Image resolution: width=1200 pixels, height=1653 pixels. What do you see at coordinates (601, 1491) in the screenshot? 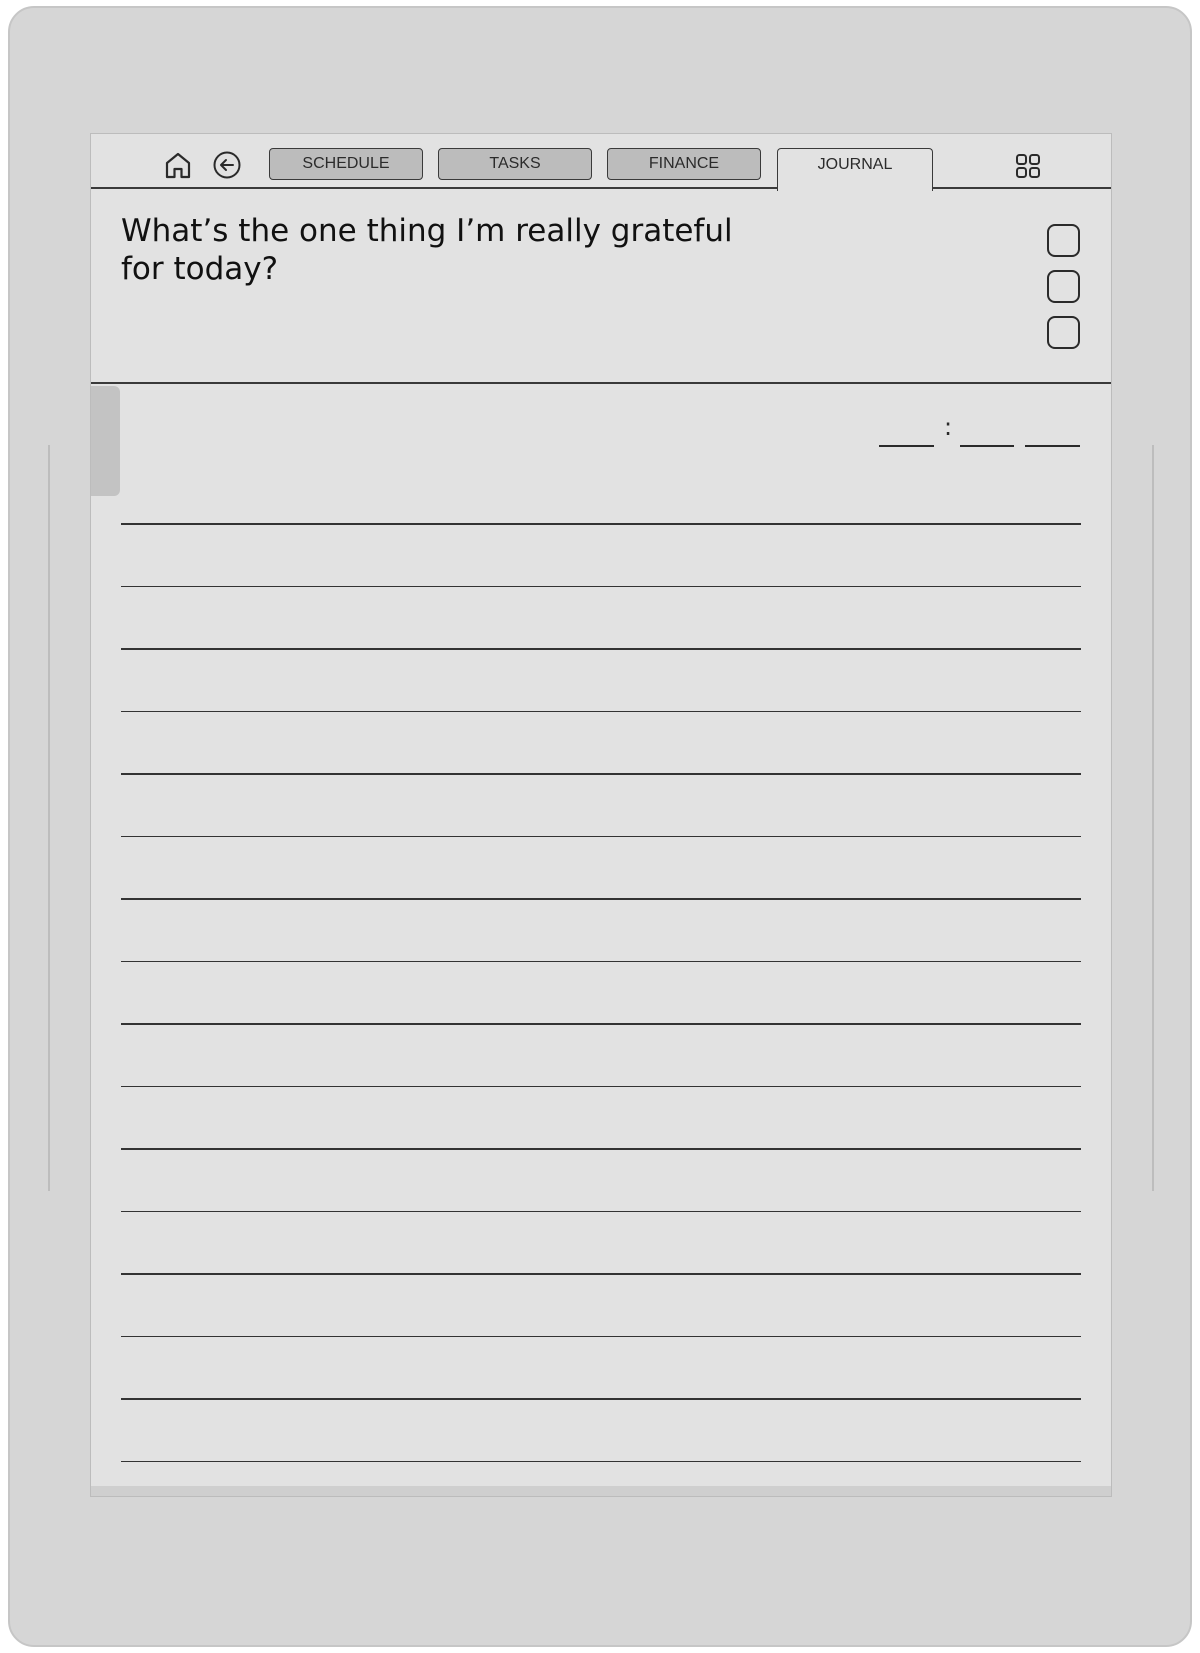
I see `screen-bottom-edge` at bounding box center [601, 1491].